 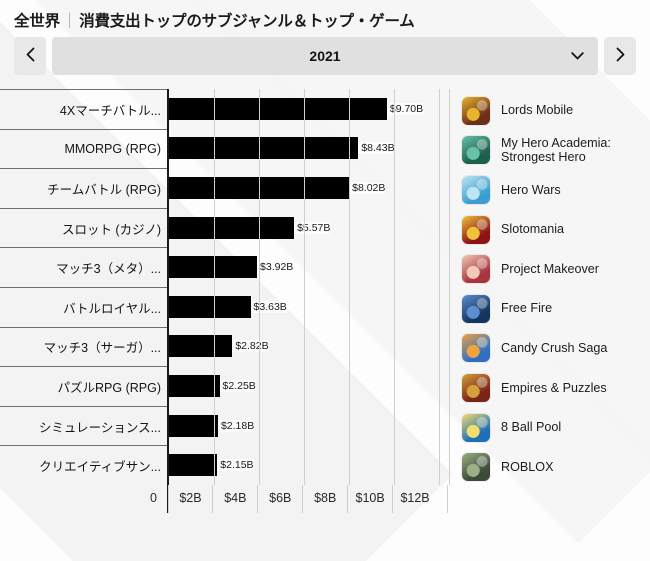 I want to click on page-title: 全世界｜消費支出トップのサブジャンル＆トップ・ゲーム, so click(x=325, y=18).